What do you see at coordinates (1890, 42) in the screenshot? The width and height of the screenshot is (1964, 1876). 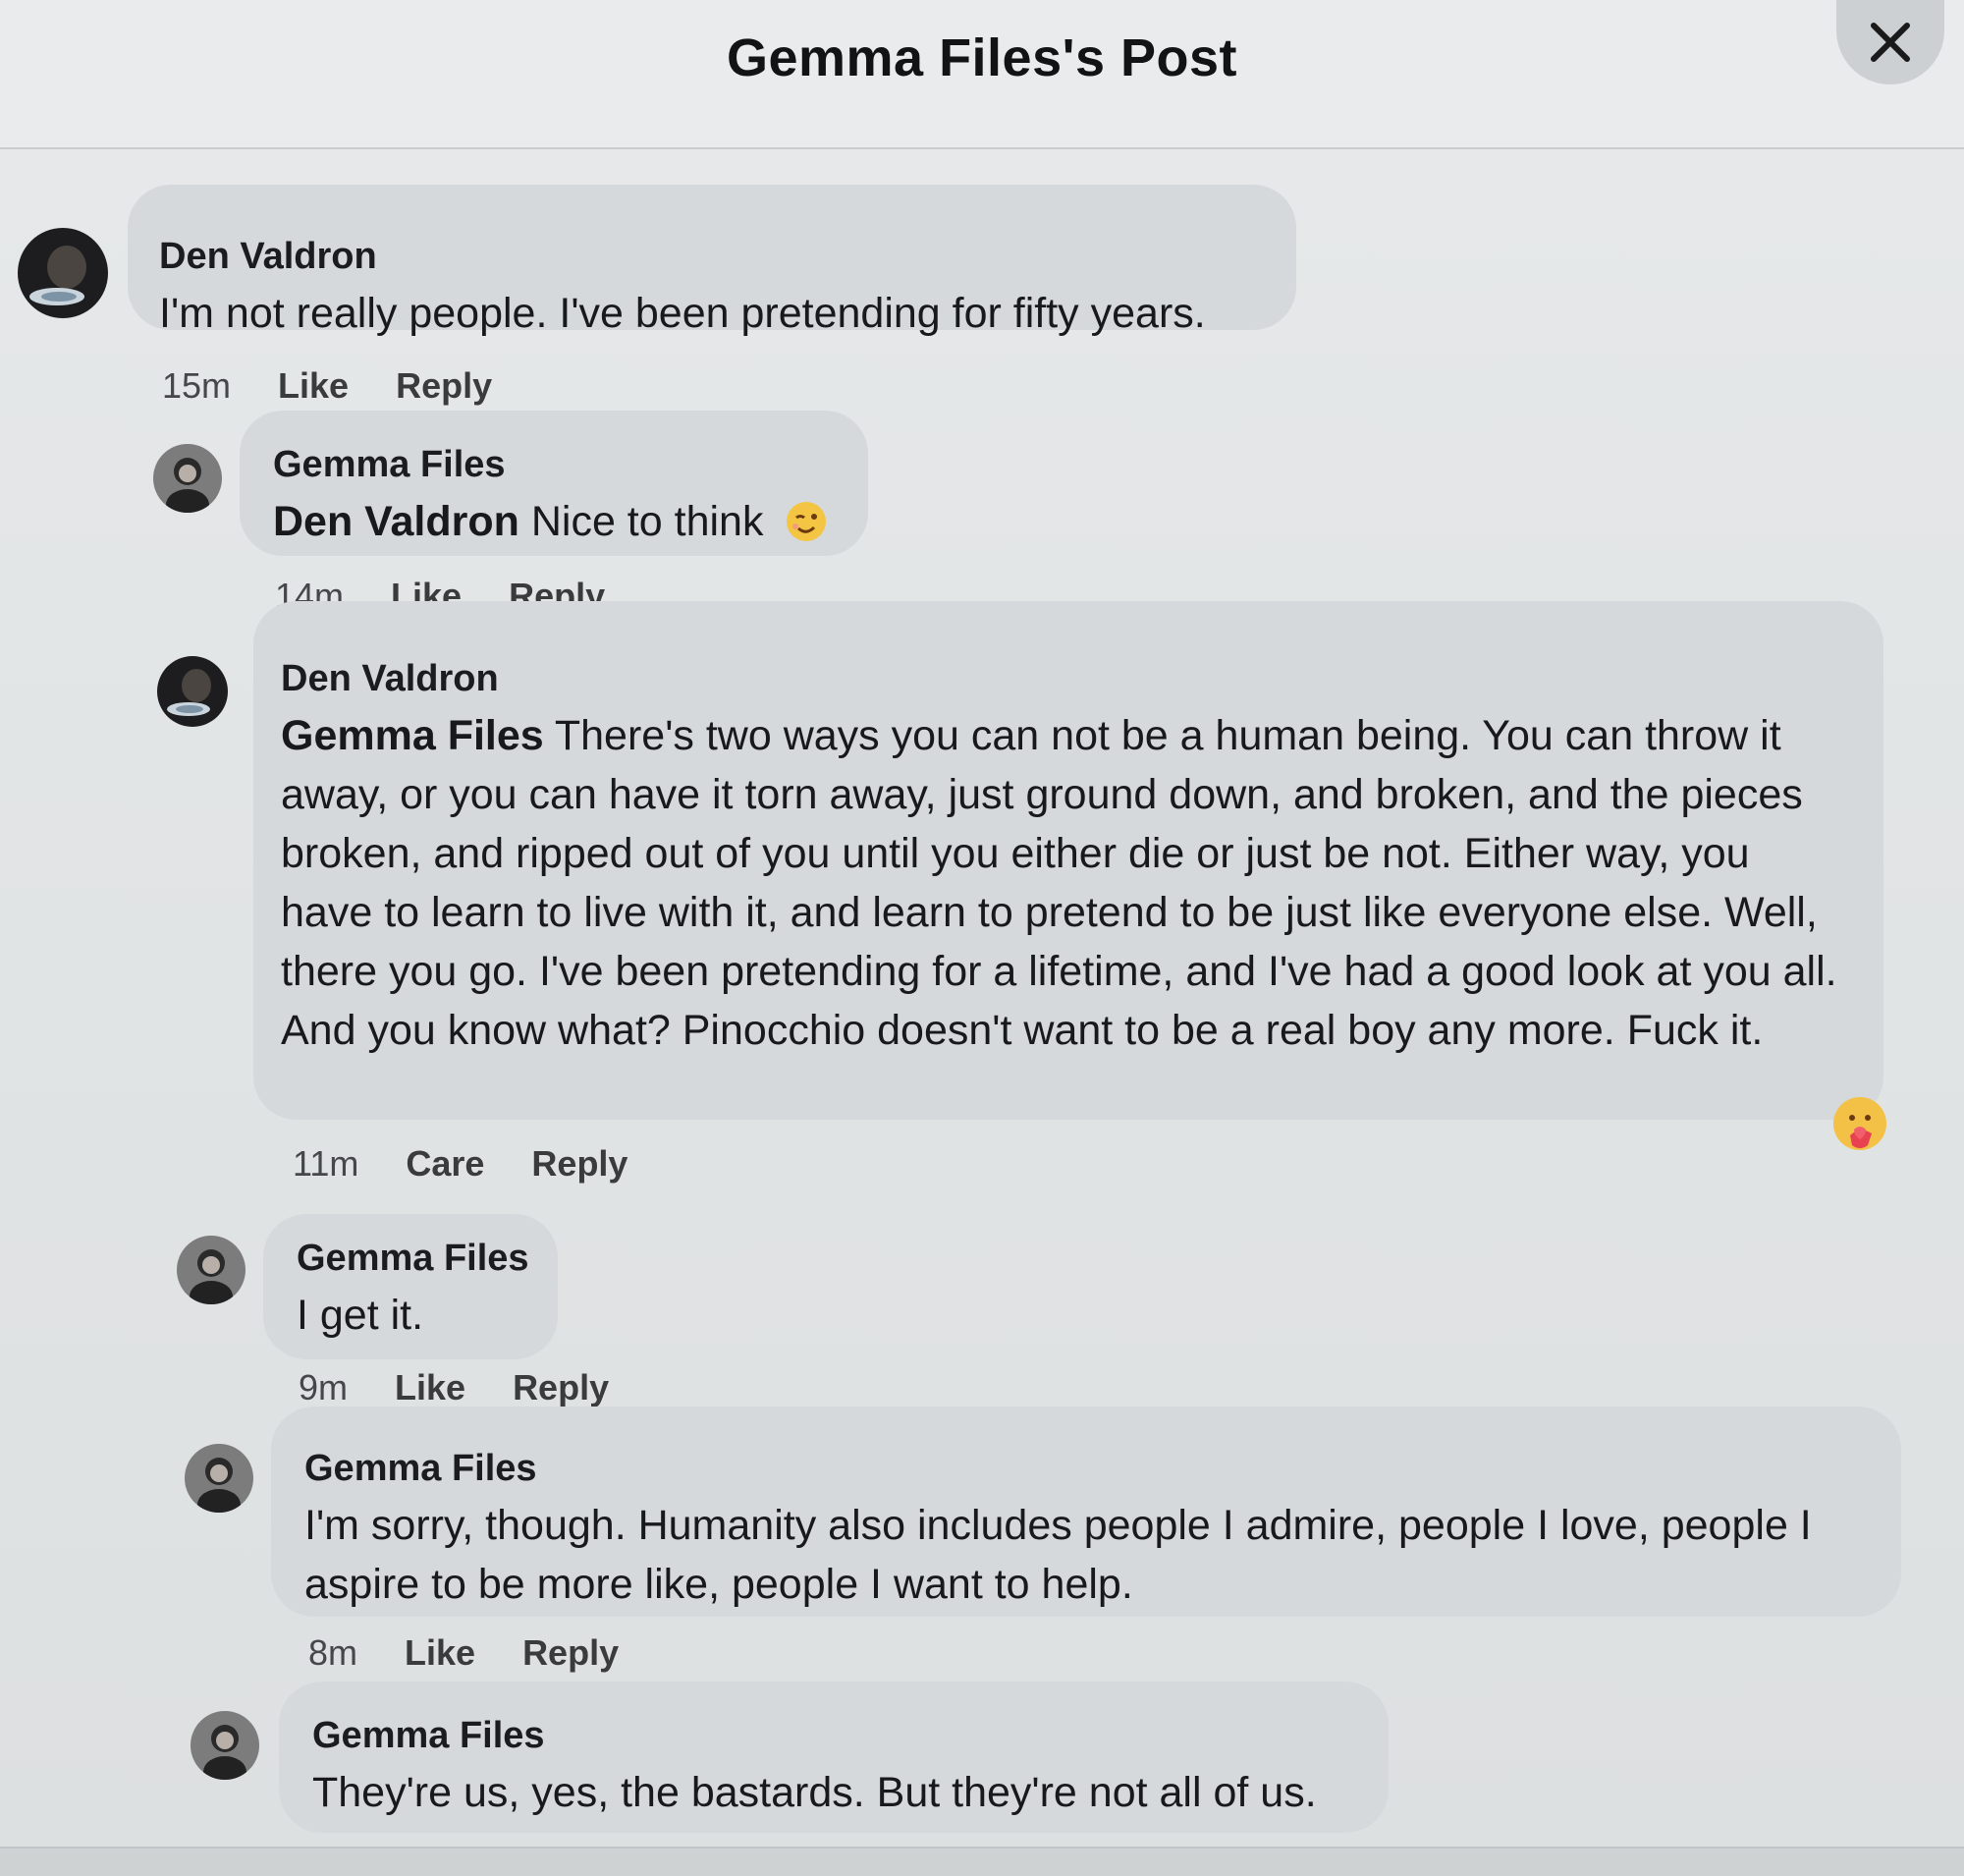 I see `close-icon` at bounding box center [1890, 42].